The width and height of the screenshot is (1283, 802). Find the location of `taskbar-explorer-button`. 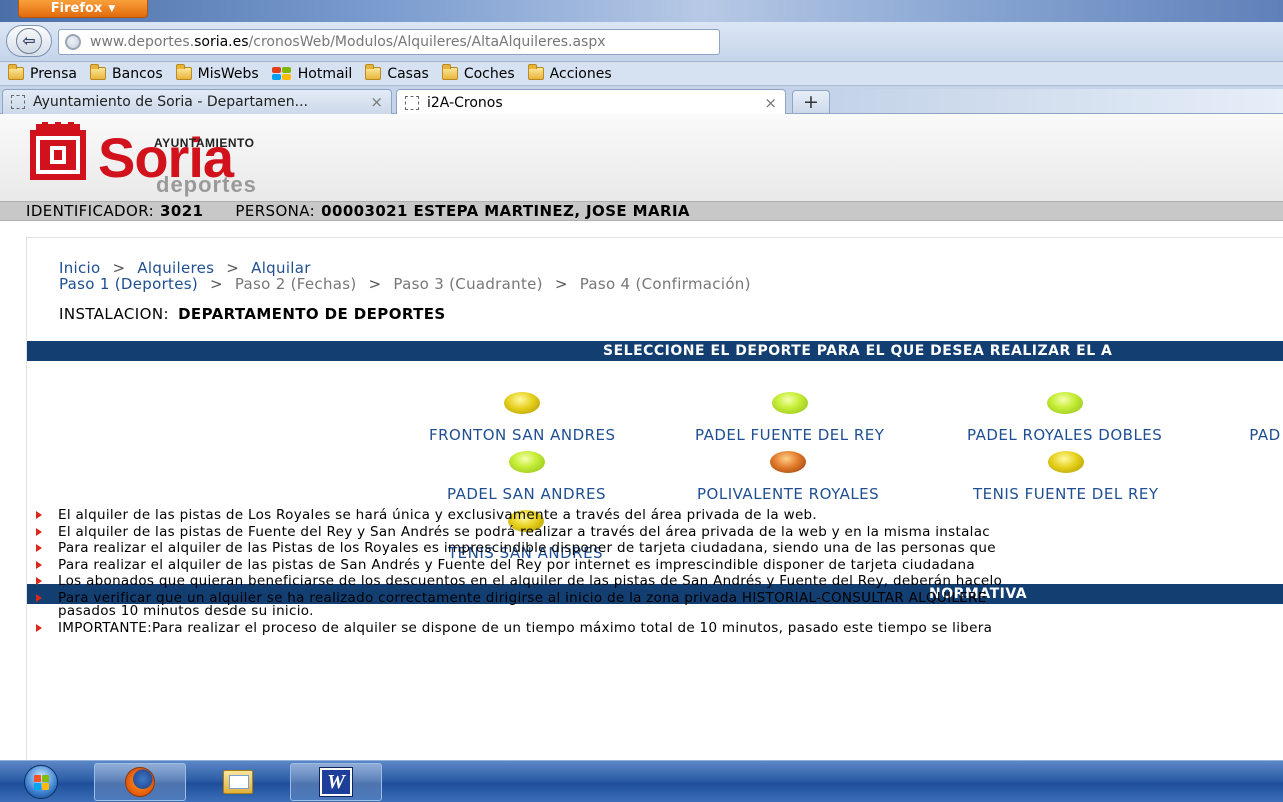

taskbar-explorer-button is located at coordinates (238, 782).